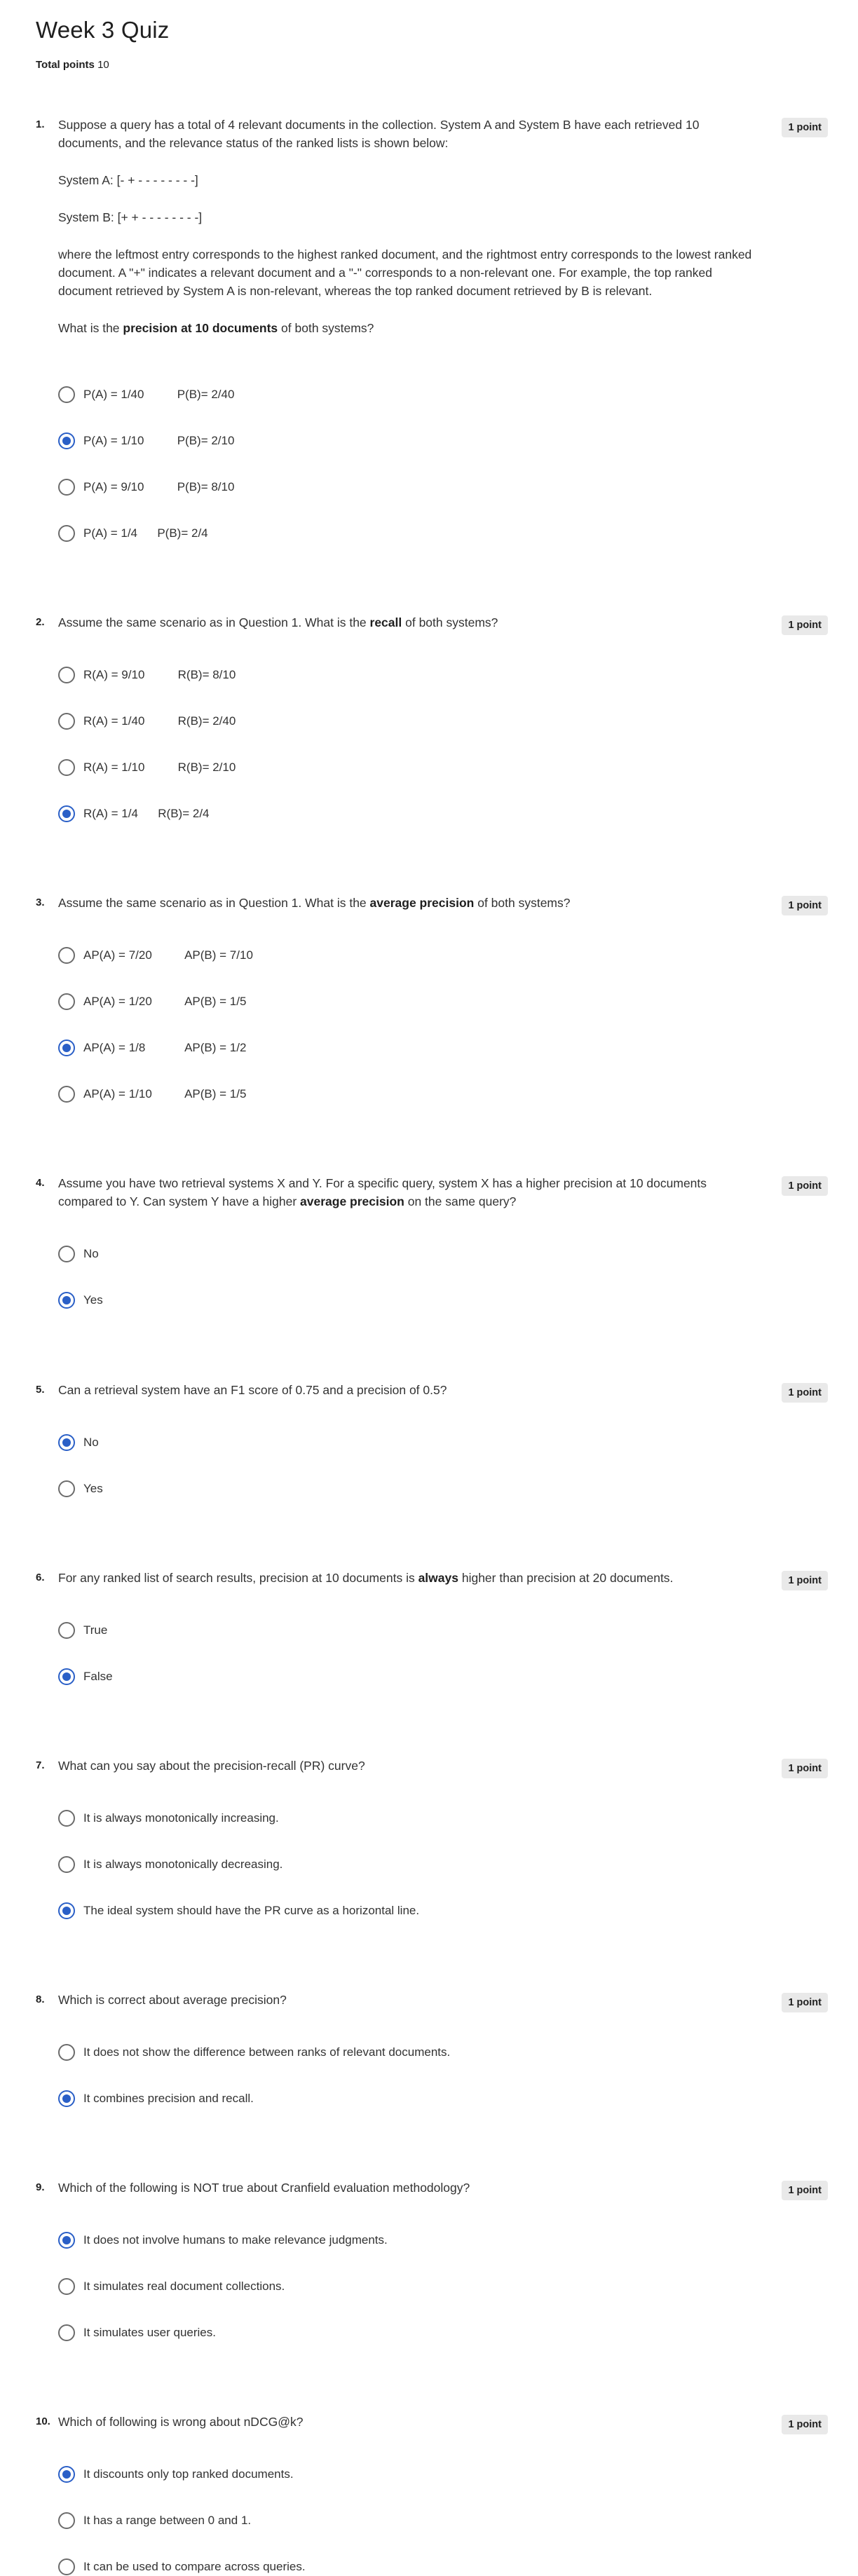 This screenshot has width=858, height=2576. What do you see at coordinates (147, 721) in the screenshot?
I see `answer-option: R(A) = 1/40 R(B)= 2/40` at bounding box center [147, 721].